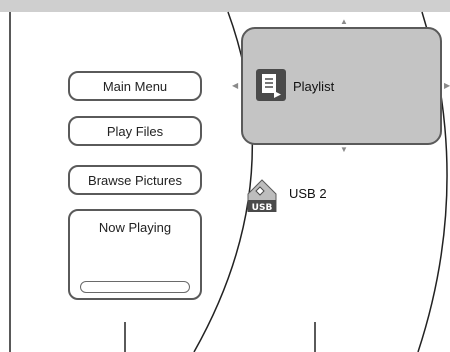 The image size is (450, 352). I want to click on usb-drive-icon: USB, so click(262, 197).